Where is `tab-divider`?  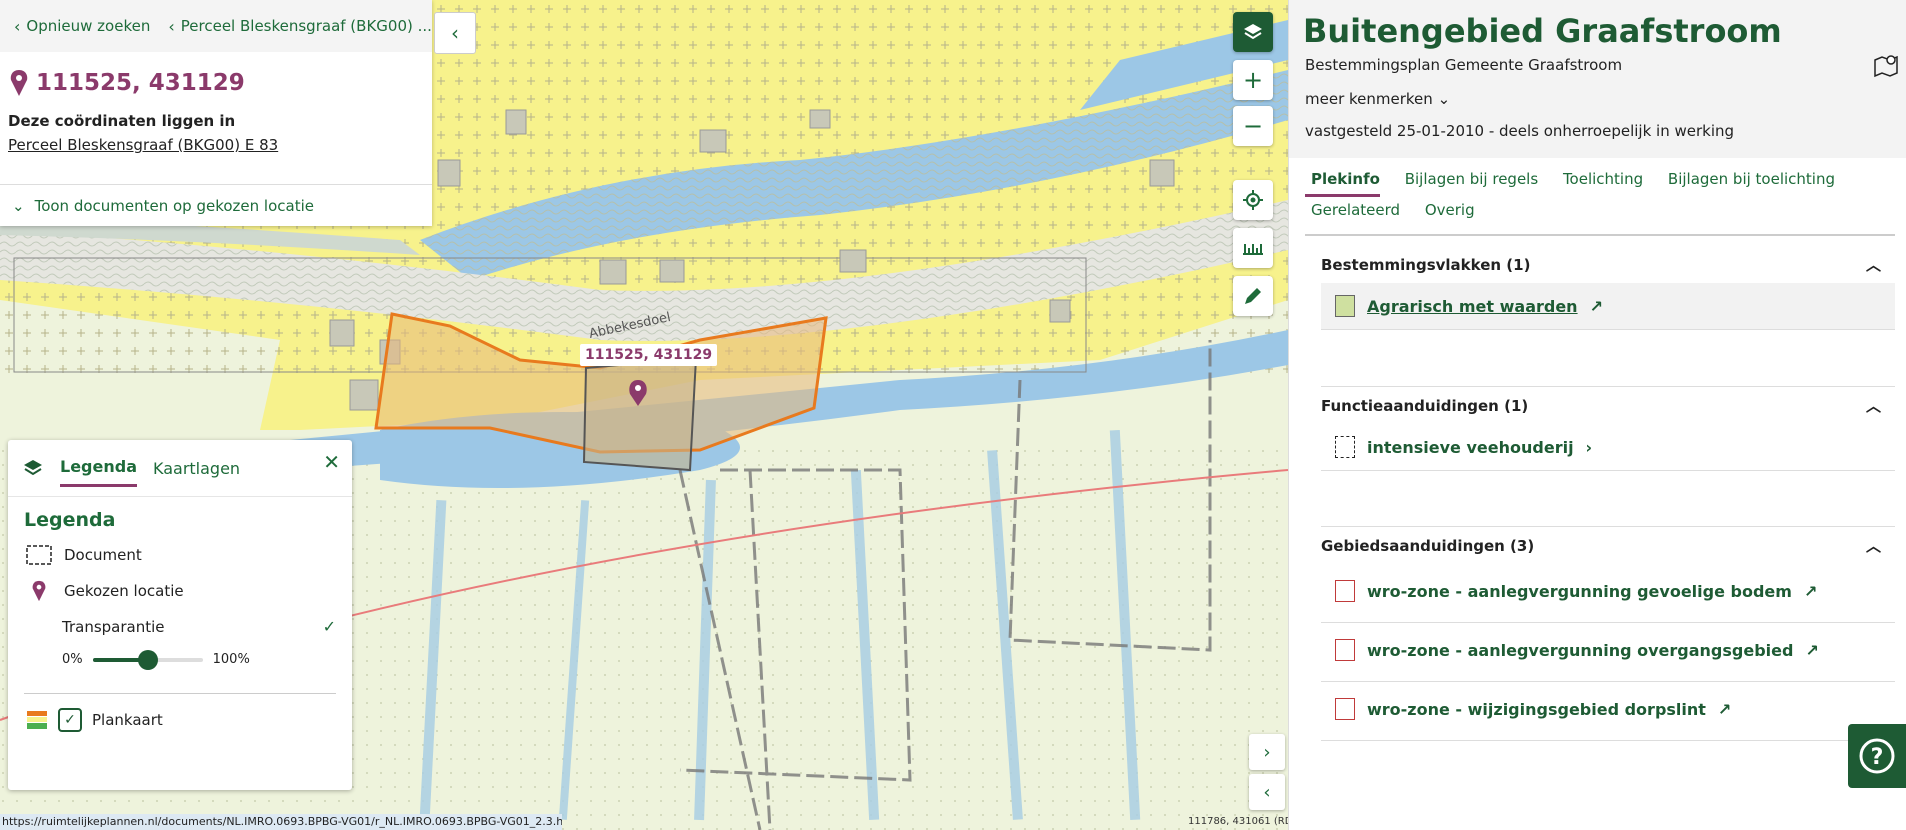 tab-divider is located at coordinates (1600, 235).